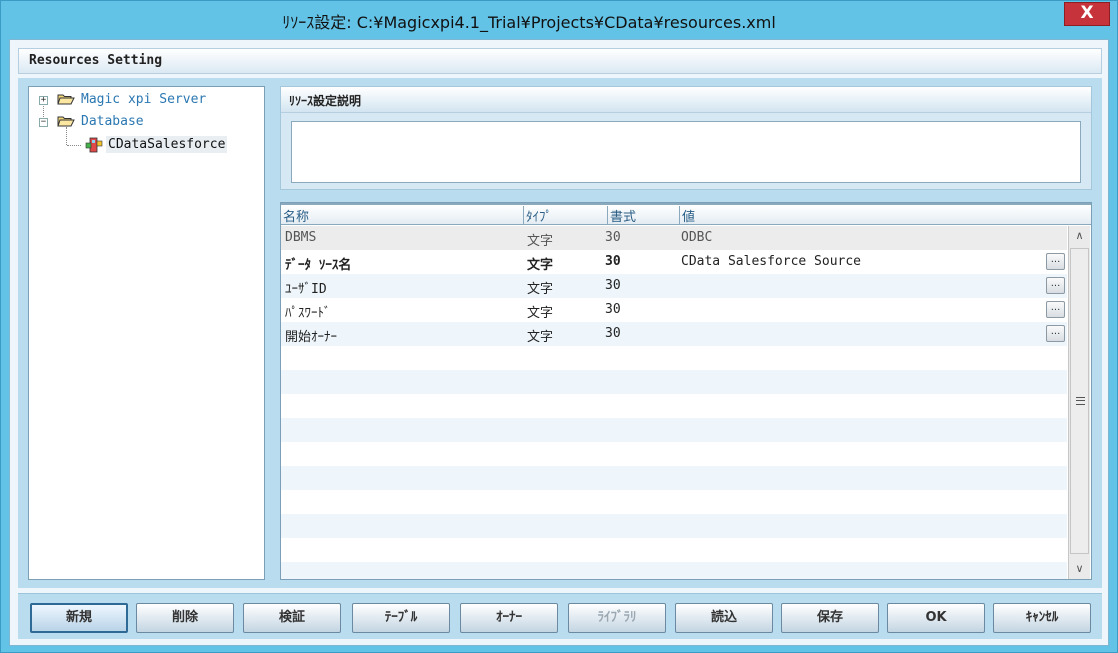 Image resolution: width=1118 pixels, height=653 pixels. What do you see at coordinates (674, 238) in the screenshot?
I see `table-row: DBMS 文字 30 ODBC` at bounding box center [674, 238].